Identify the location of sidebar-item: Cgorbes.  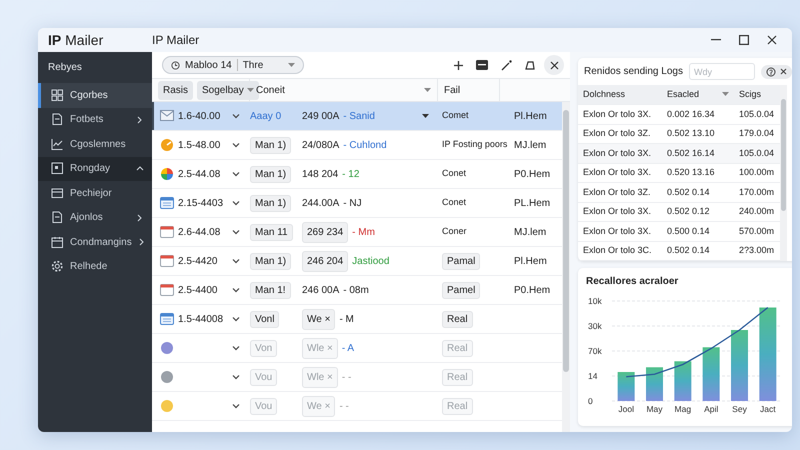
(95, 95).